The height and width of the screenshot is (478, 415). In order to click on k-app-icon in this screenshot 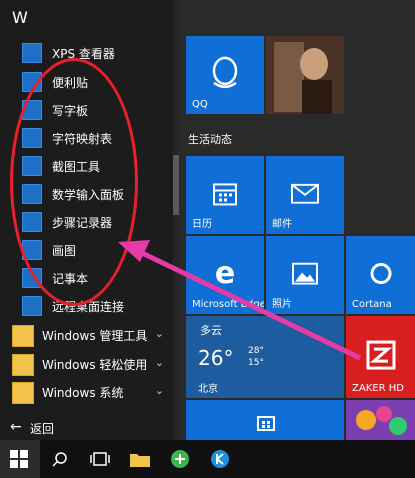, I will do `click(220, 459)`.